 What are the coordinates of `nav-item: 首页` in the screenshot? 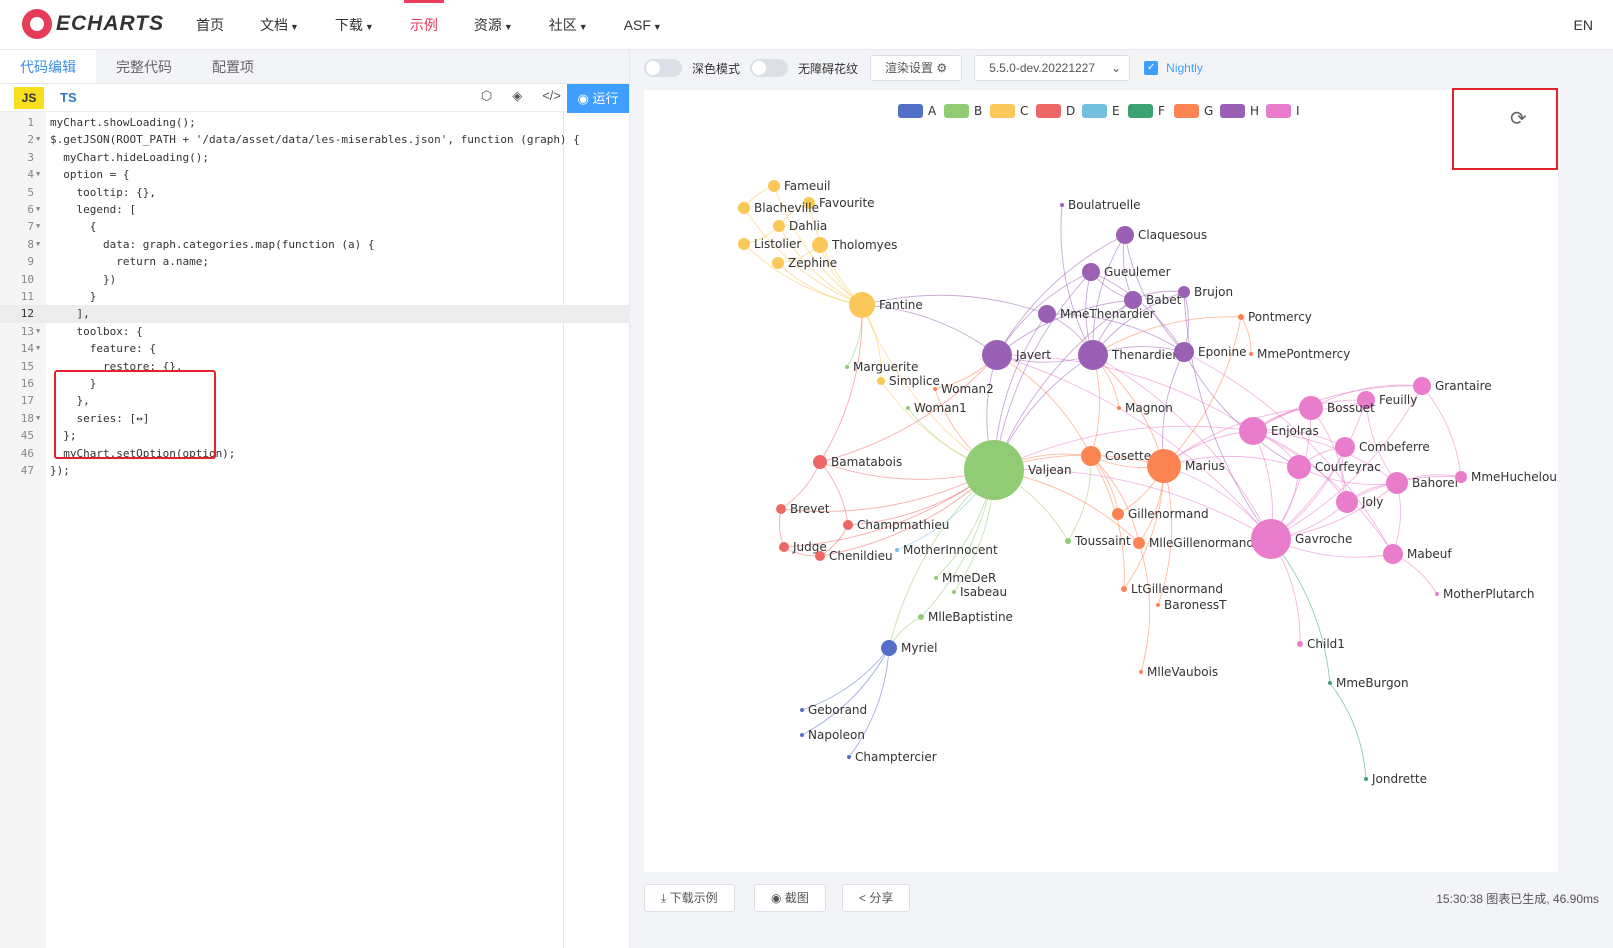 It's located at (210, 25).